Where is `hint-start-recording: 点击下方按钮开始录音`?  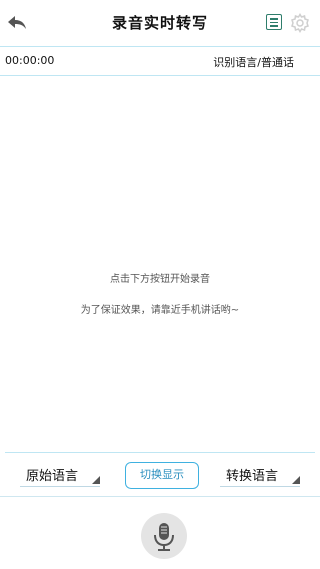
hint-start-recording: 点击下方按钮开始录音 is located at coordinates (160, 279).